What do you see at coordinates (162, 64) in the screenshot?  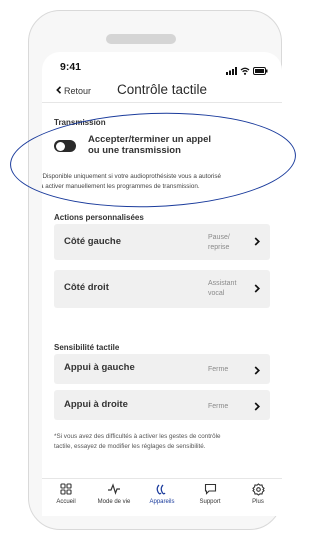 I see `status-bar: 9:41` at bounding box center [162, 64].